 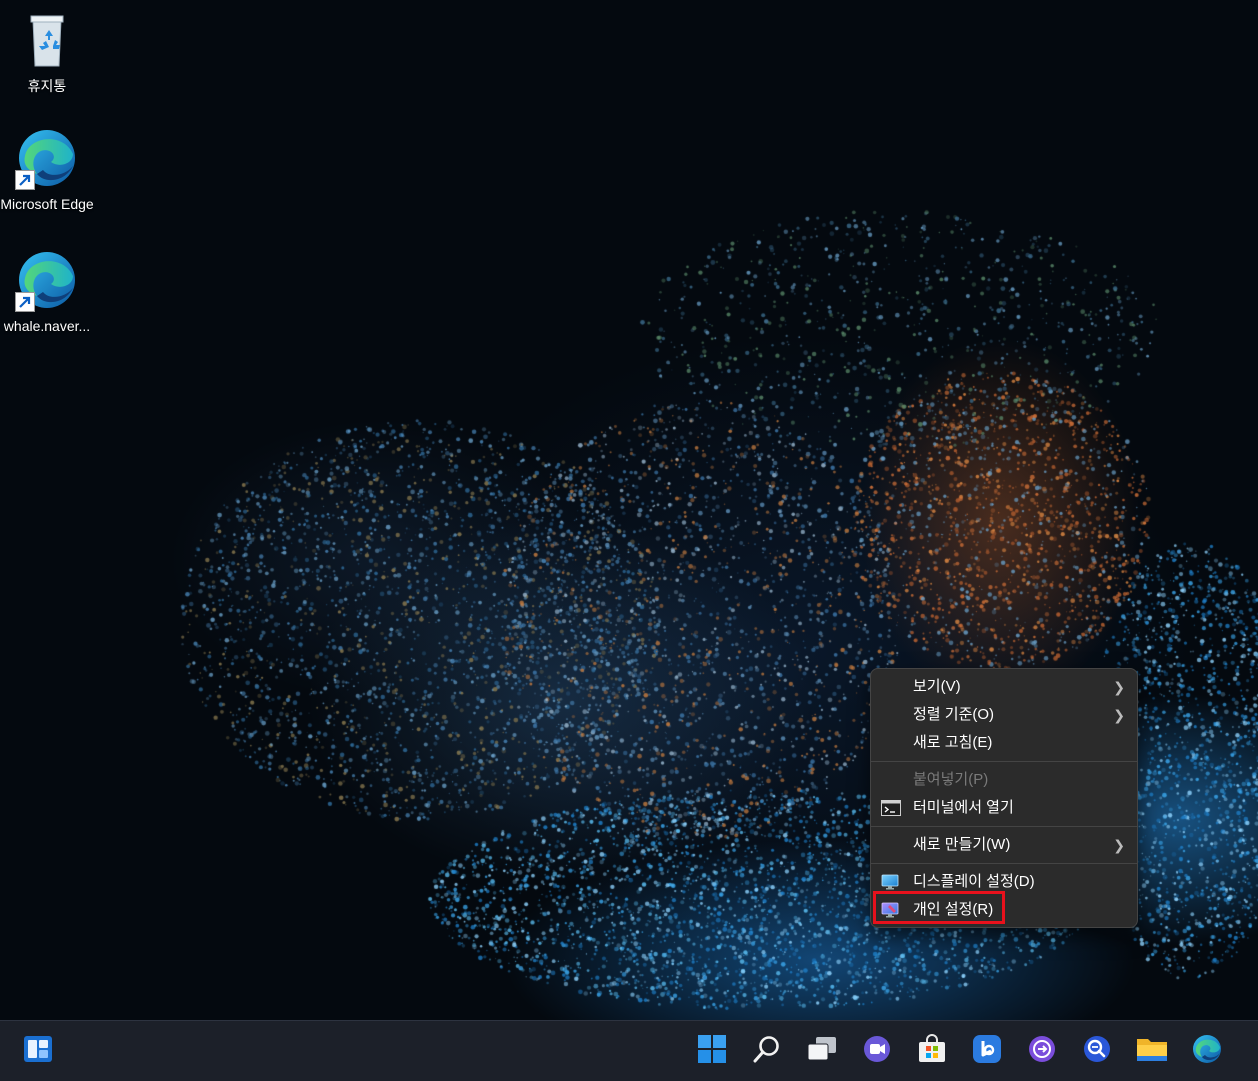 I want to click on menu-item-label: 디스플레이 설정(D), so click(x=974, y=881).